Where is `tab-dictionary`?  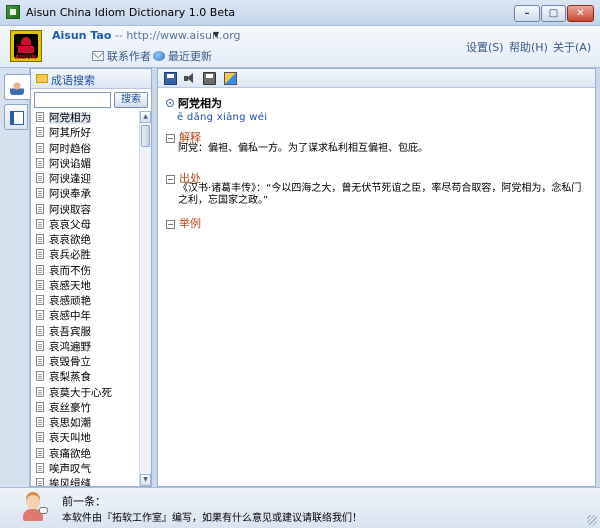 tab-dictionary is located at coordinates (16, 117).